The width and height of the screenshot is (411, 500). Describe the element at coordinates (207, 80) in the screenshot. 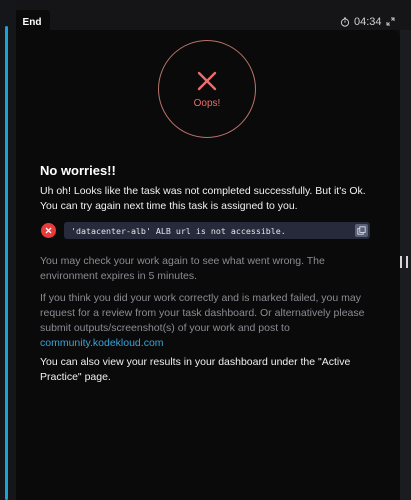

I see `x-icon` at that location.